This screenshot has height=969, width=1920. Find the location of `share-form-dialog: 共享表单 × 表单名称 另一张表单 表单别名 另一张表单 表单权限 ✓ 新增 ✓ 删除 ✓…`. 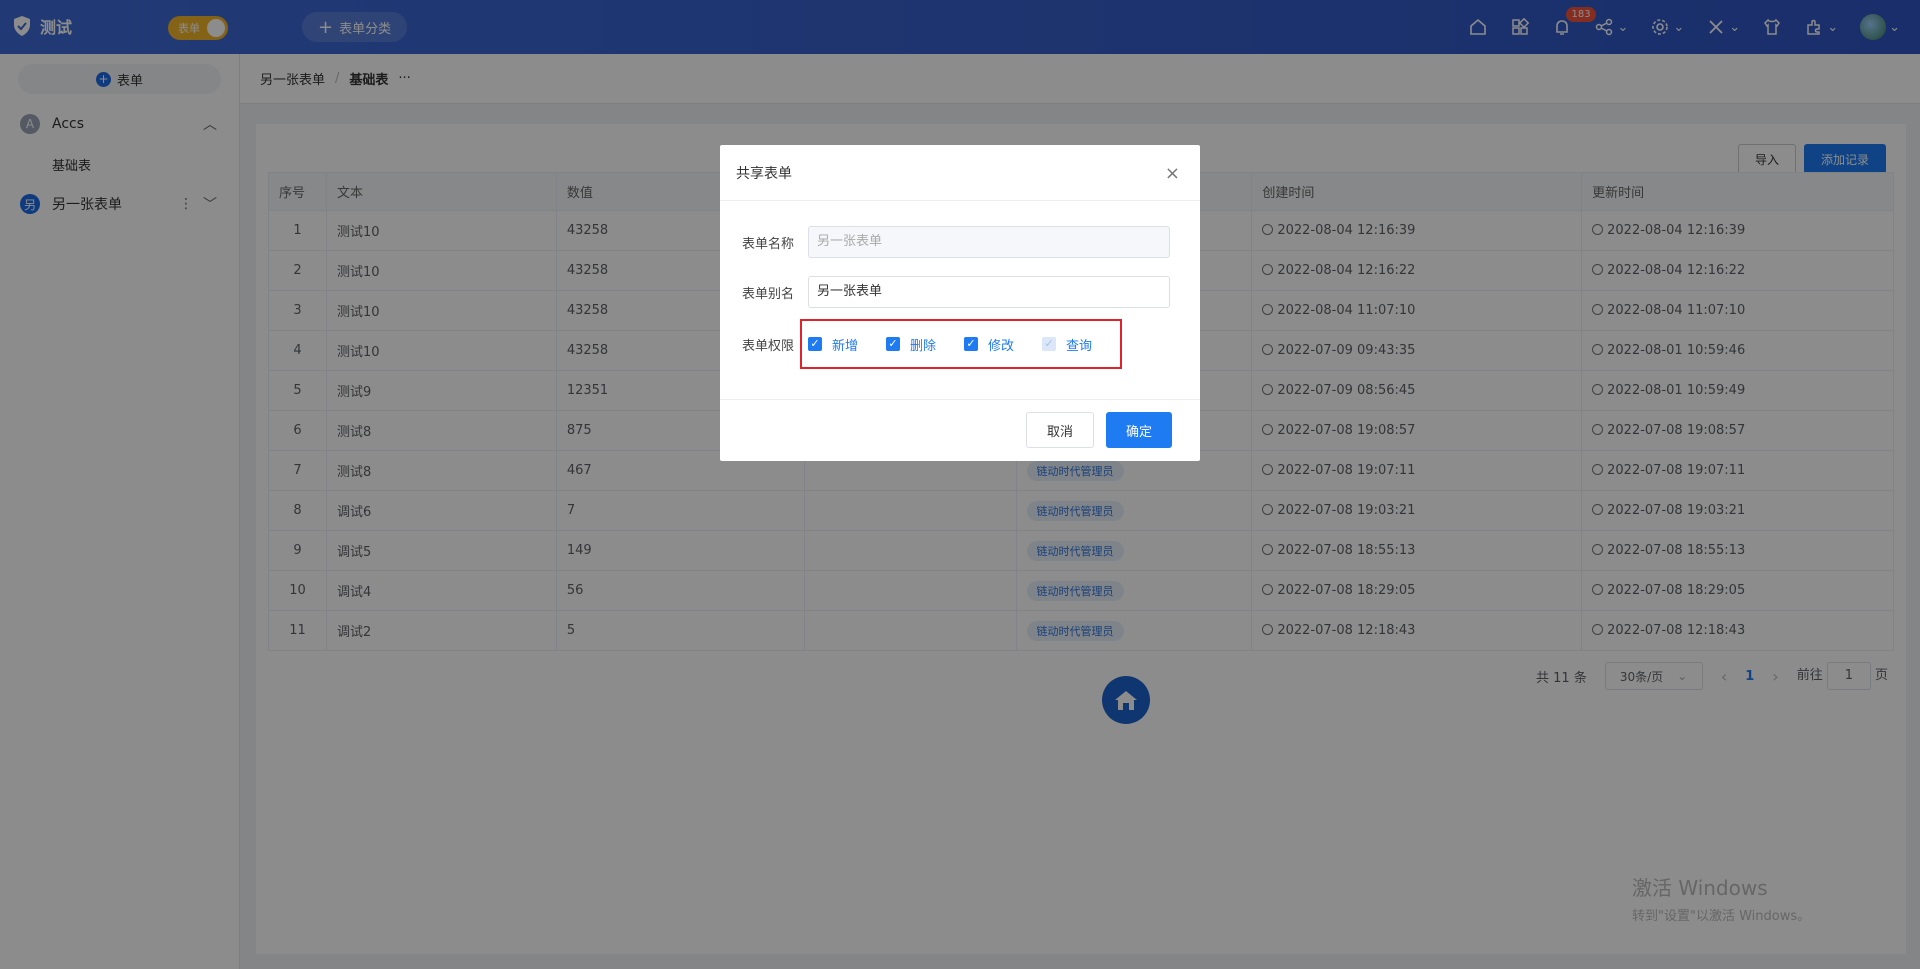

share-form-dialog: 共享表单 × 表单名称 另一张表单 表单别名 另一张表单 表单权限 ✓ 新增 ✓ 删除 ✓… is located at coordinates (960, 303).